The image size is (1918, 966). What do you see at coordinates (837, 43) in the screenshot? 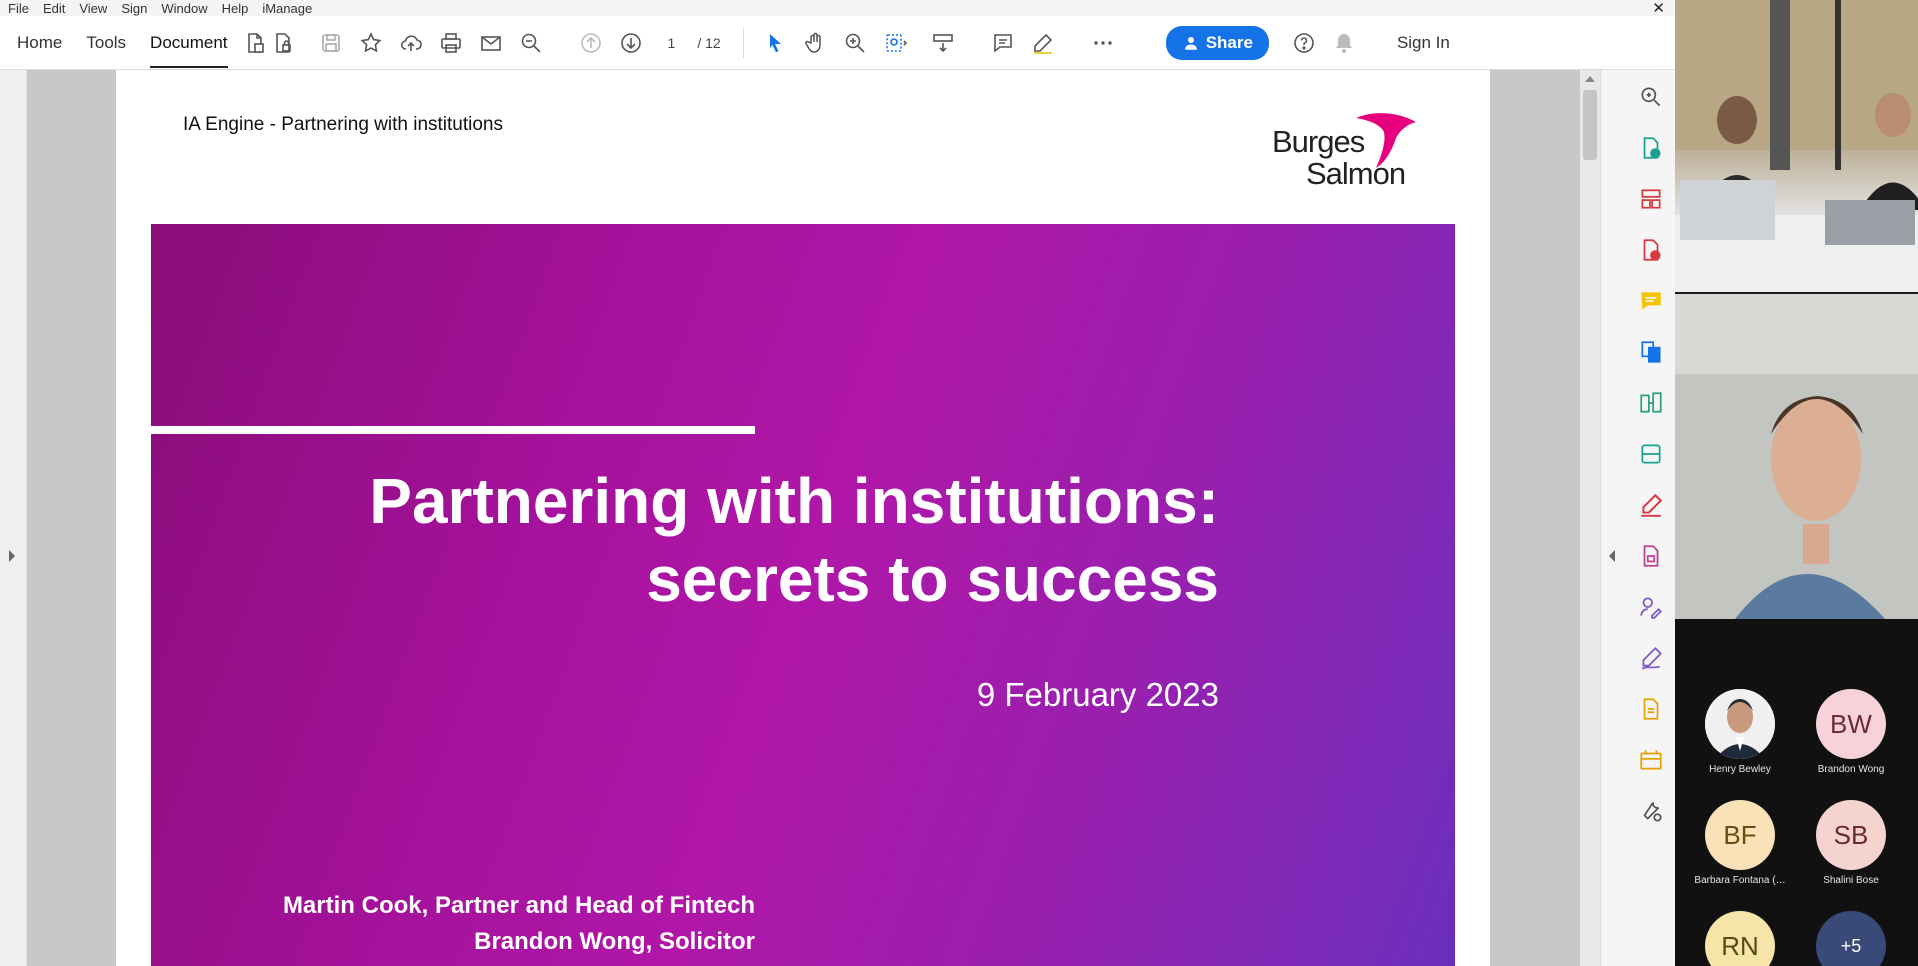
I see `main-toolbar: Home Tools Document 1 / 12 Share Sign In` at bounding box center [837, 43].